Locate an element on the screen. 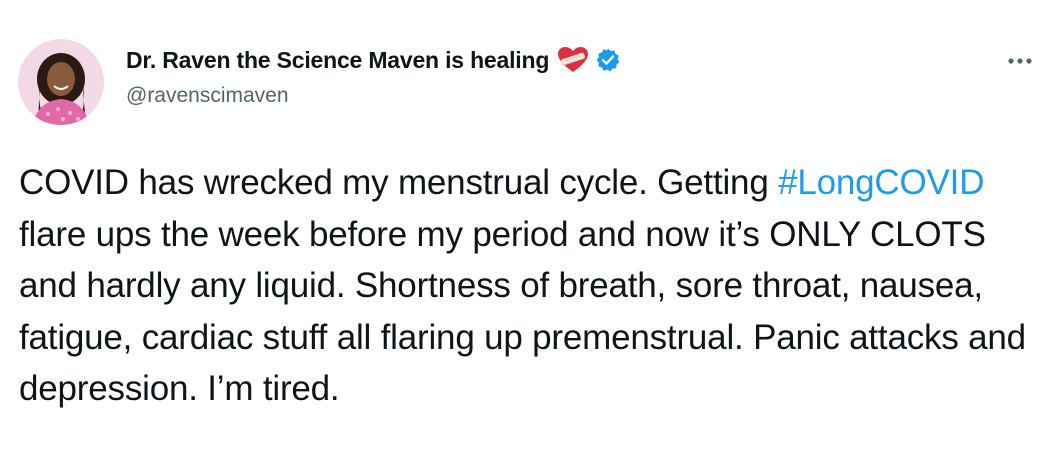 This screenshot has width=1056, height=474. hashtag-link: #LongCOVID is located at coordinates (881, 182).